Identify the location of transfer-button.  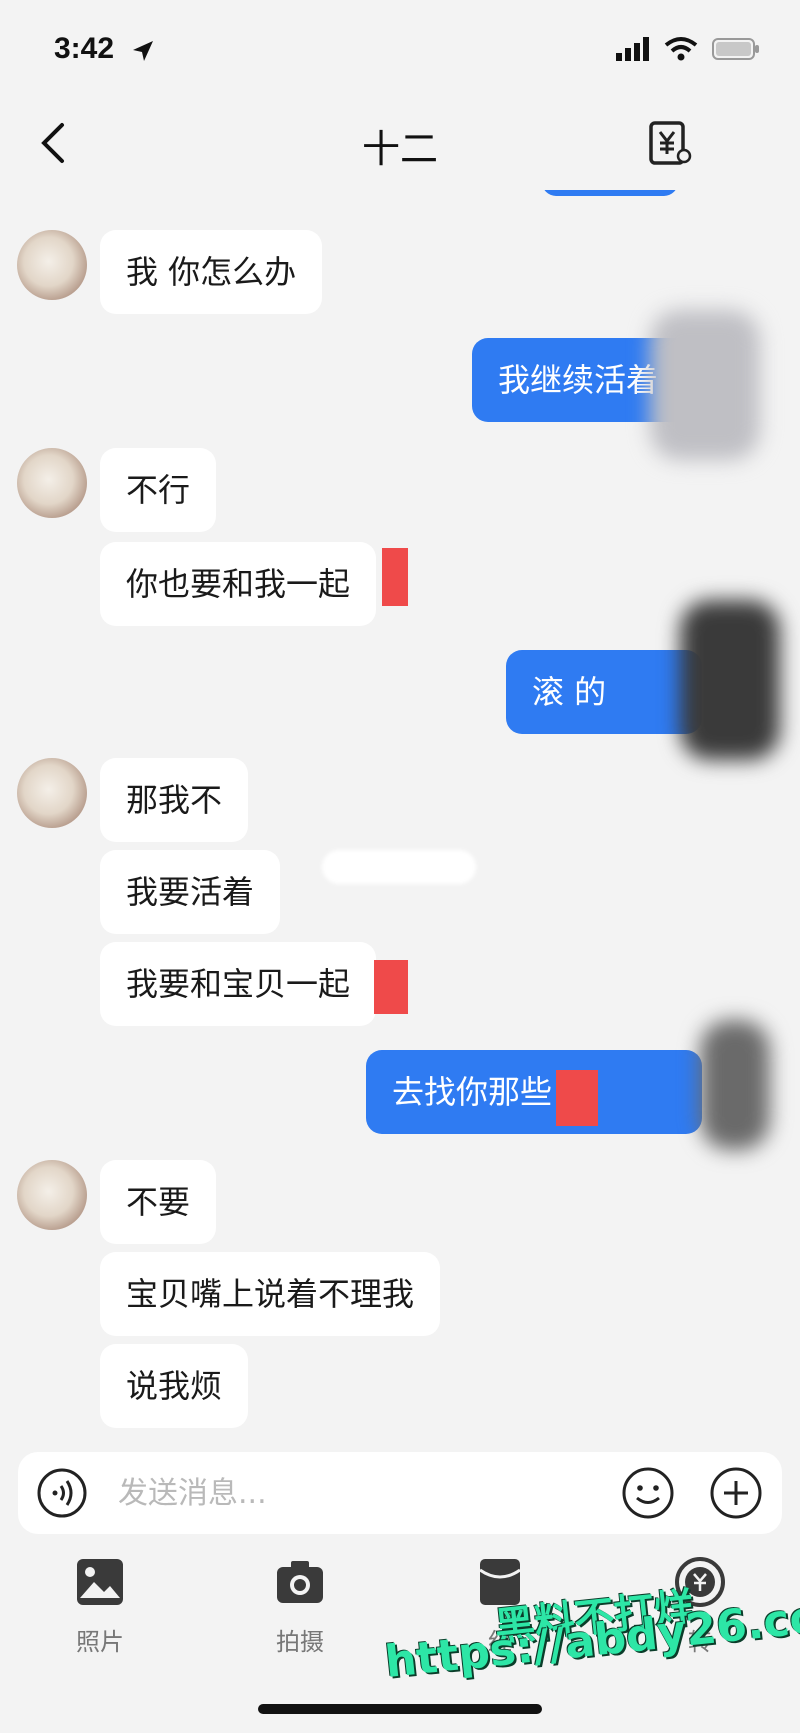
(670, 143).